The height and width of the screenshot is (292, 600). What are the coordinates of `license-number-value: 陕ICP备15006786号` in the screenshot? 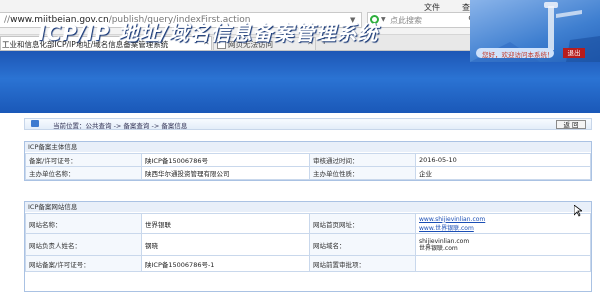 It's located at (225, 160).